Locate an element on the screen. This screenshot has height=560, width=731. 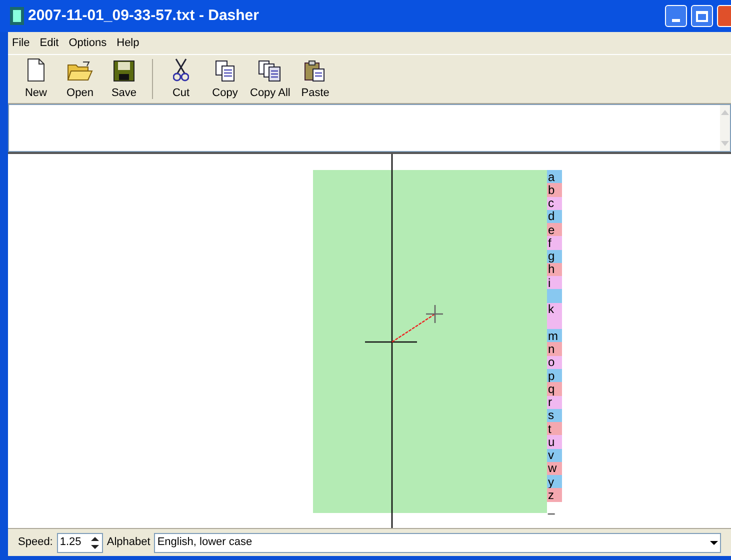
letter: w is located at coordinates (552, 468).